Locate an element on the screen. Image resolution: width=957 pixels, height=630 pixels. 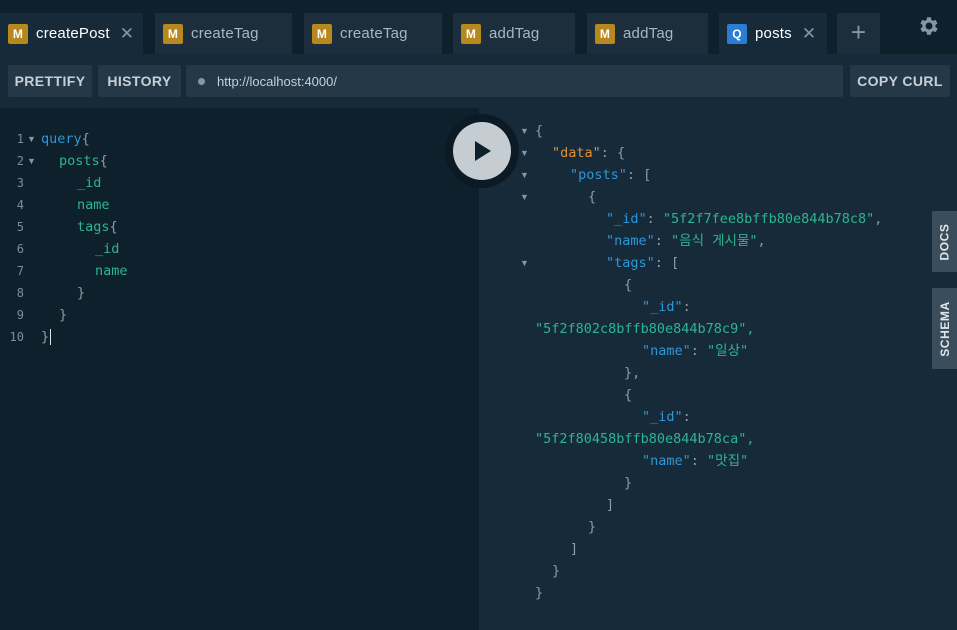
json-line: "name": "일상" is located at coordinates (695, 351).